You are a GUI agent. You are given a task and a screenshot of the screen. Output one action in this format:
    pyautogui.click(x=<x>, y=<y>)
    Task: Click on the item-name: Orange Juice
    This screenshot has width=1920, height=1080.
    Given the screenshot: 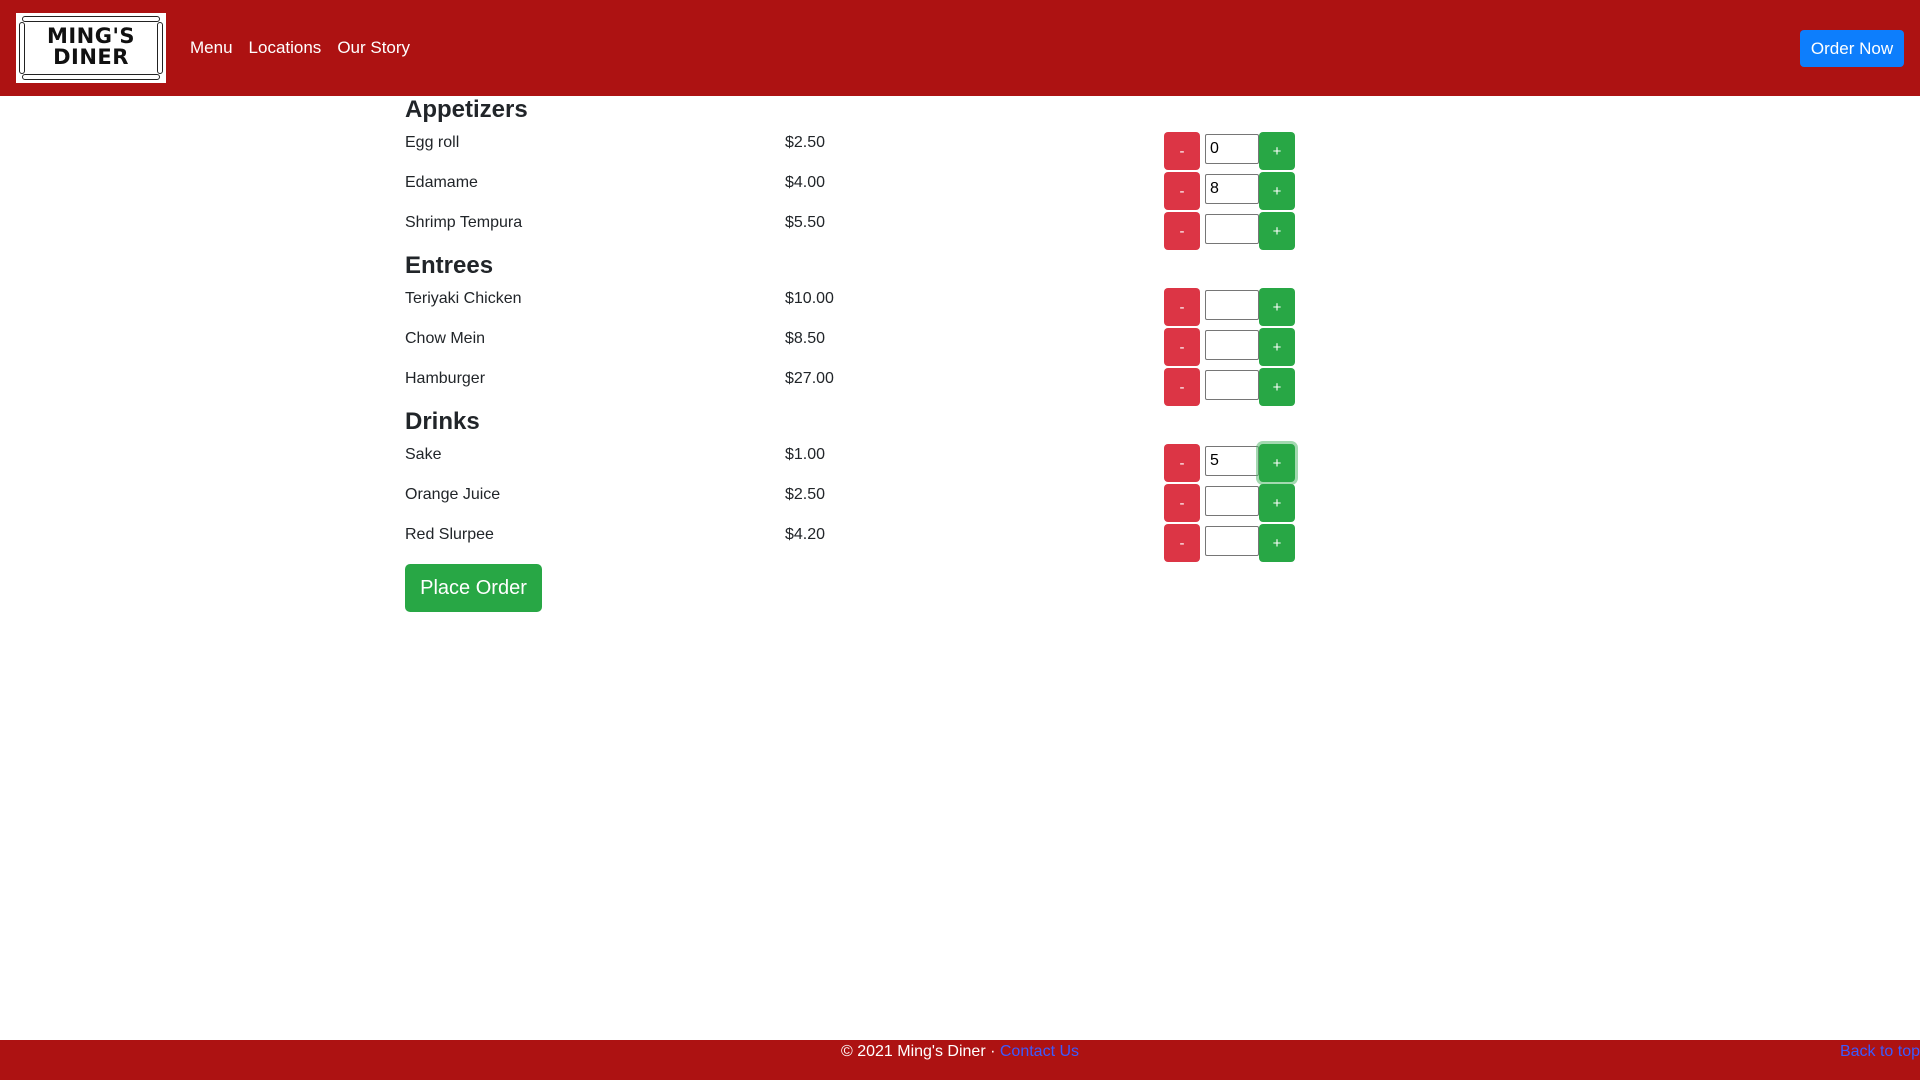 What is the action you would take?
    pyautogui.click(x=453, y=494)
    